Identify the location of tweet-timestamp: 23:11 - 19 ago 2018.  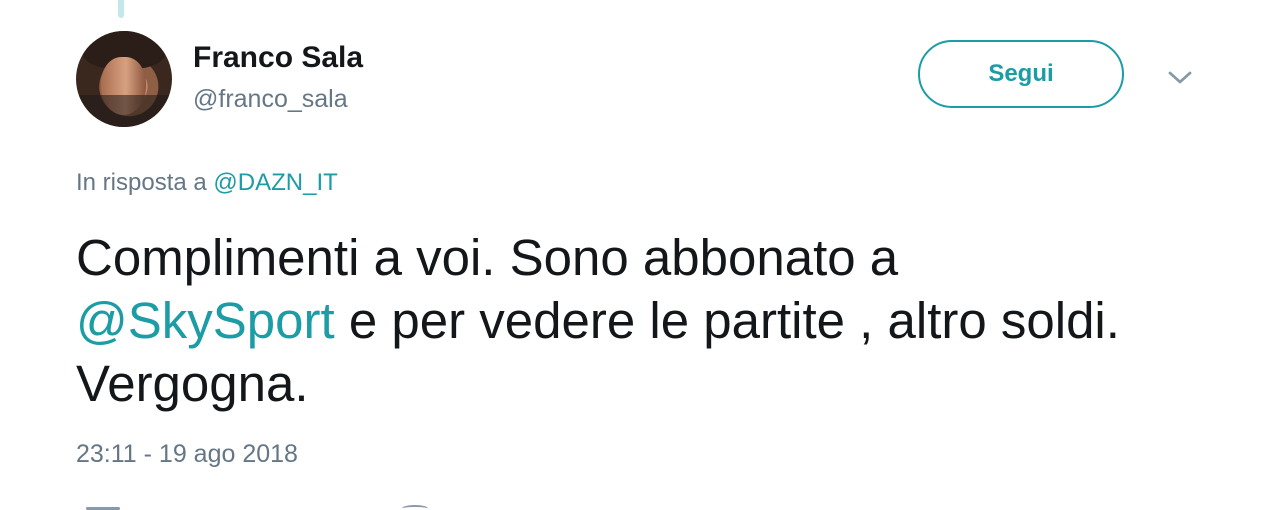
(187, 454).